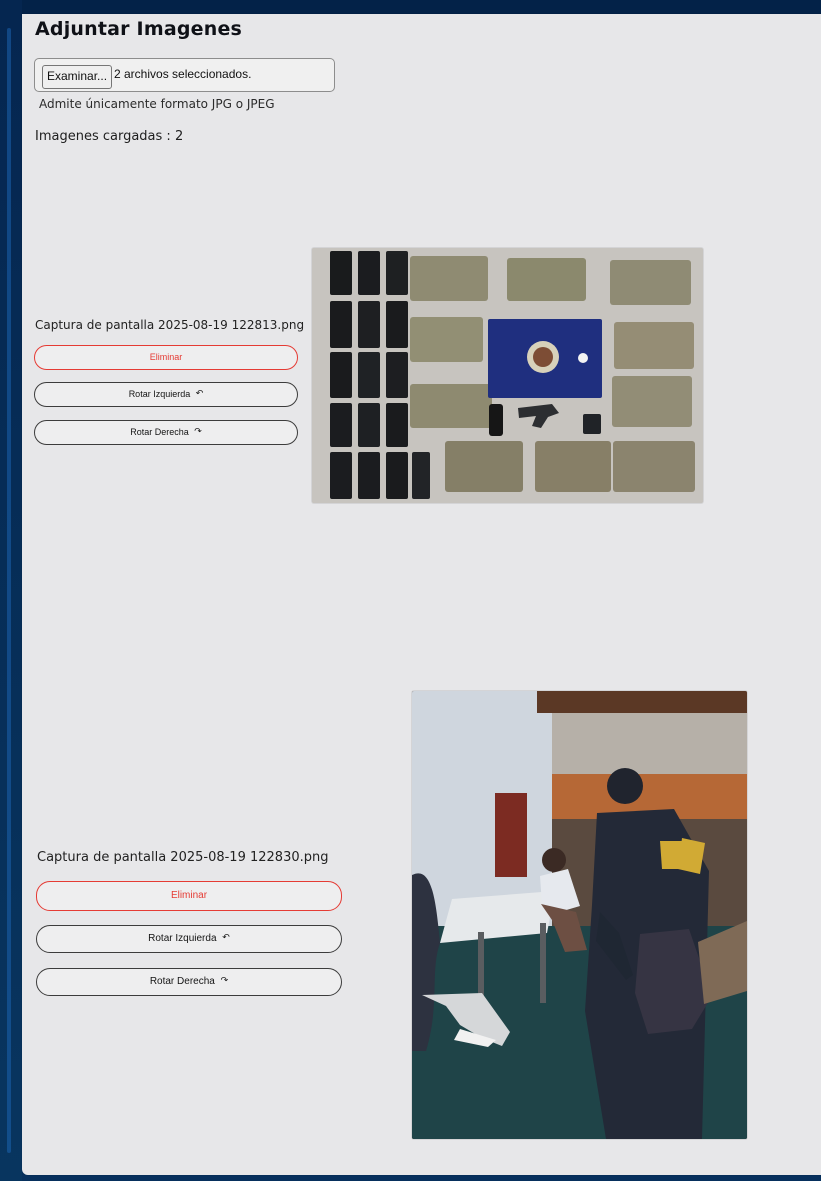 This screenshot has width=821, height=1181. I want to click on upload-help-text: Admite únicamente formato JPG o JPEG, so click(157, 104).